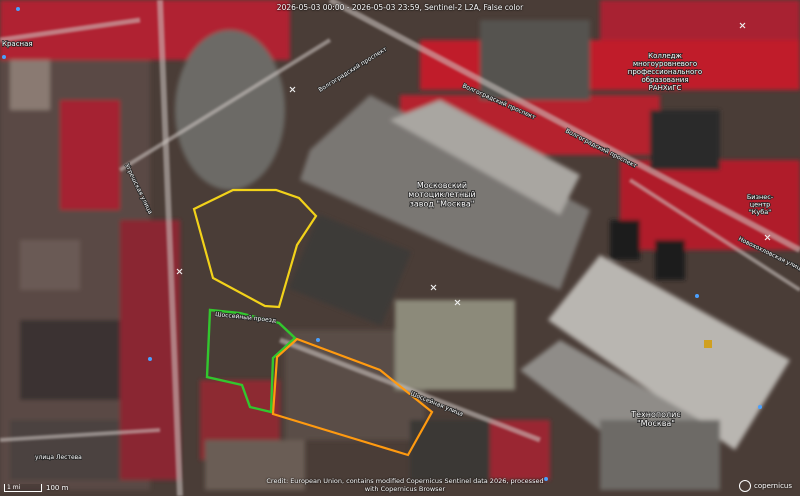  What do you see at coordinates (442, 203) in the screenshot?
I see `label-line: завод "Москва"` at bounding box center [442, 203].